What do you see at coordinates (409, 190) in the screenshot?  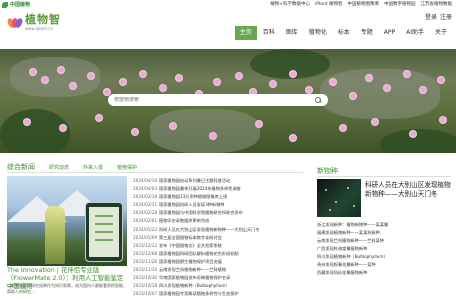 I see `species-featured-title: 科研人员在大别山区发现植物新物种——大别山天门冬` at bounding box center [409, 190].